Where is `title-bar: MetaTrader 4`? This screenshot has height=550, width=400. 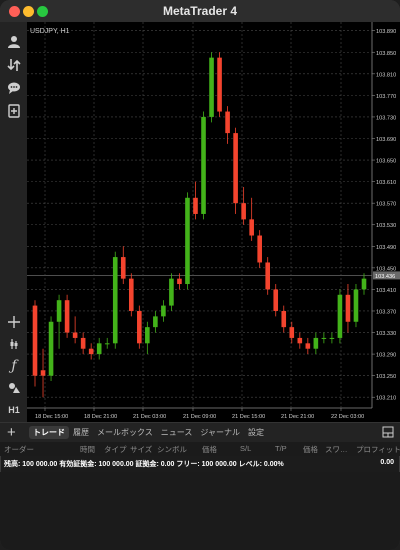
title-bar: MetaTrader 4 is located at coordinates (200, 11).